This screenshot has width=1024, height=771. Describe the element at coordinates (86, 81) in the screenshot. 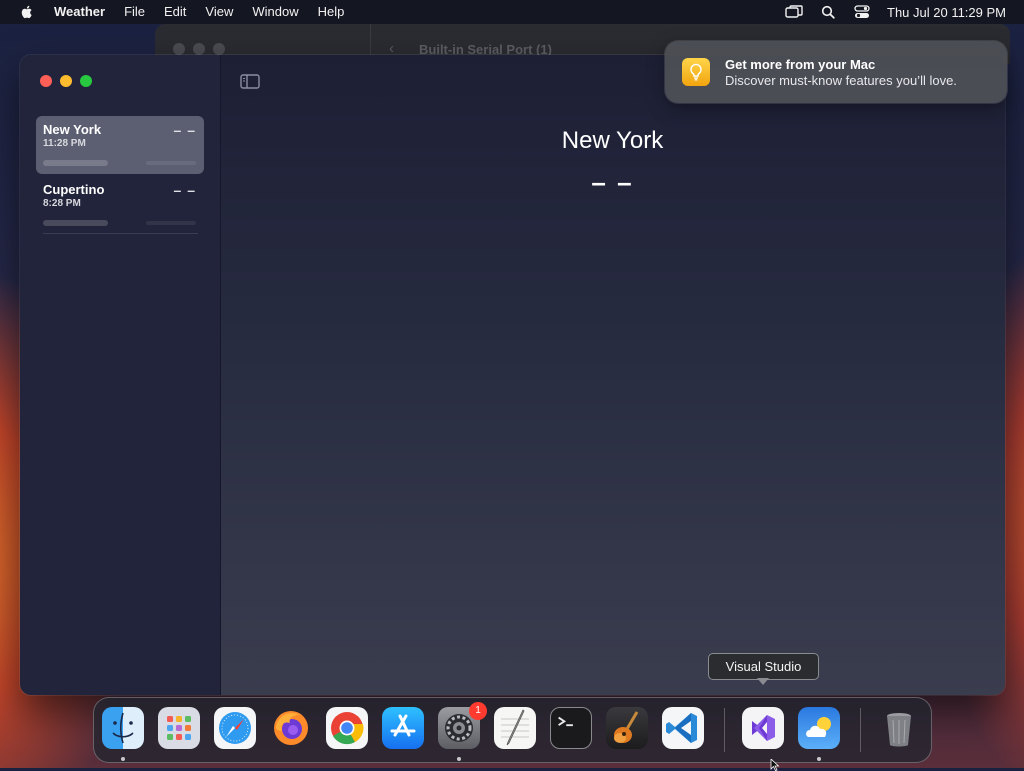

I see `zoom-button` at that location.